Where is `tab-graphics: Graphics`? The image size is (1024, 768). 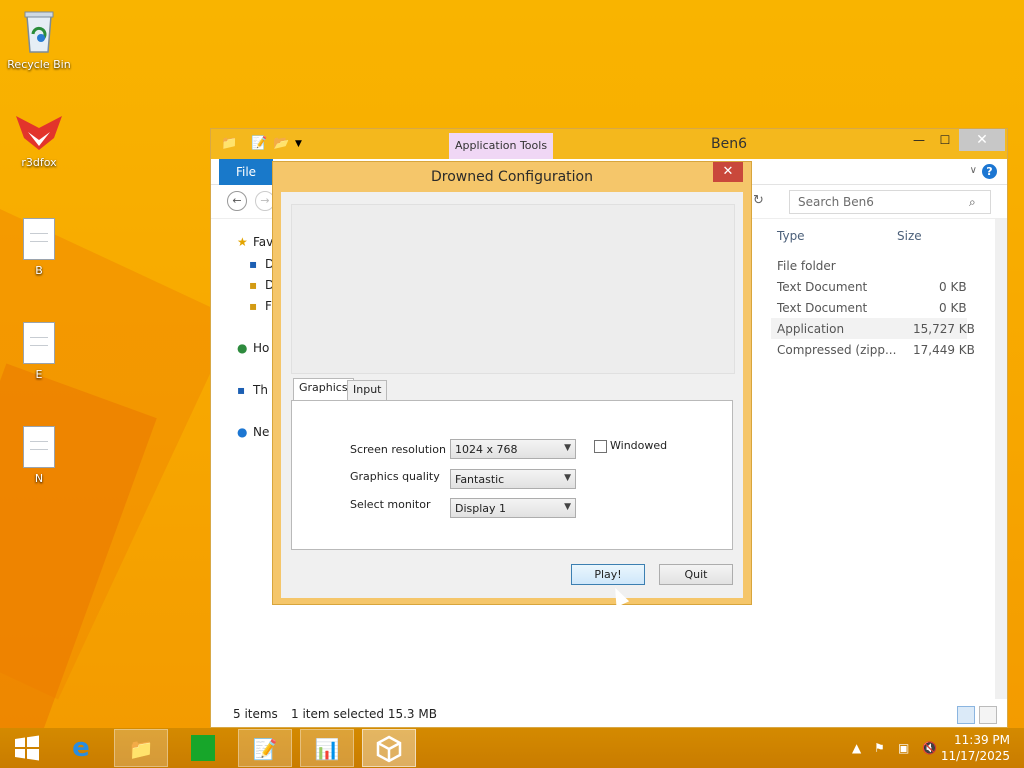 tab-graphics: Graphics is located at coordinates (323, 389).